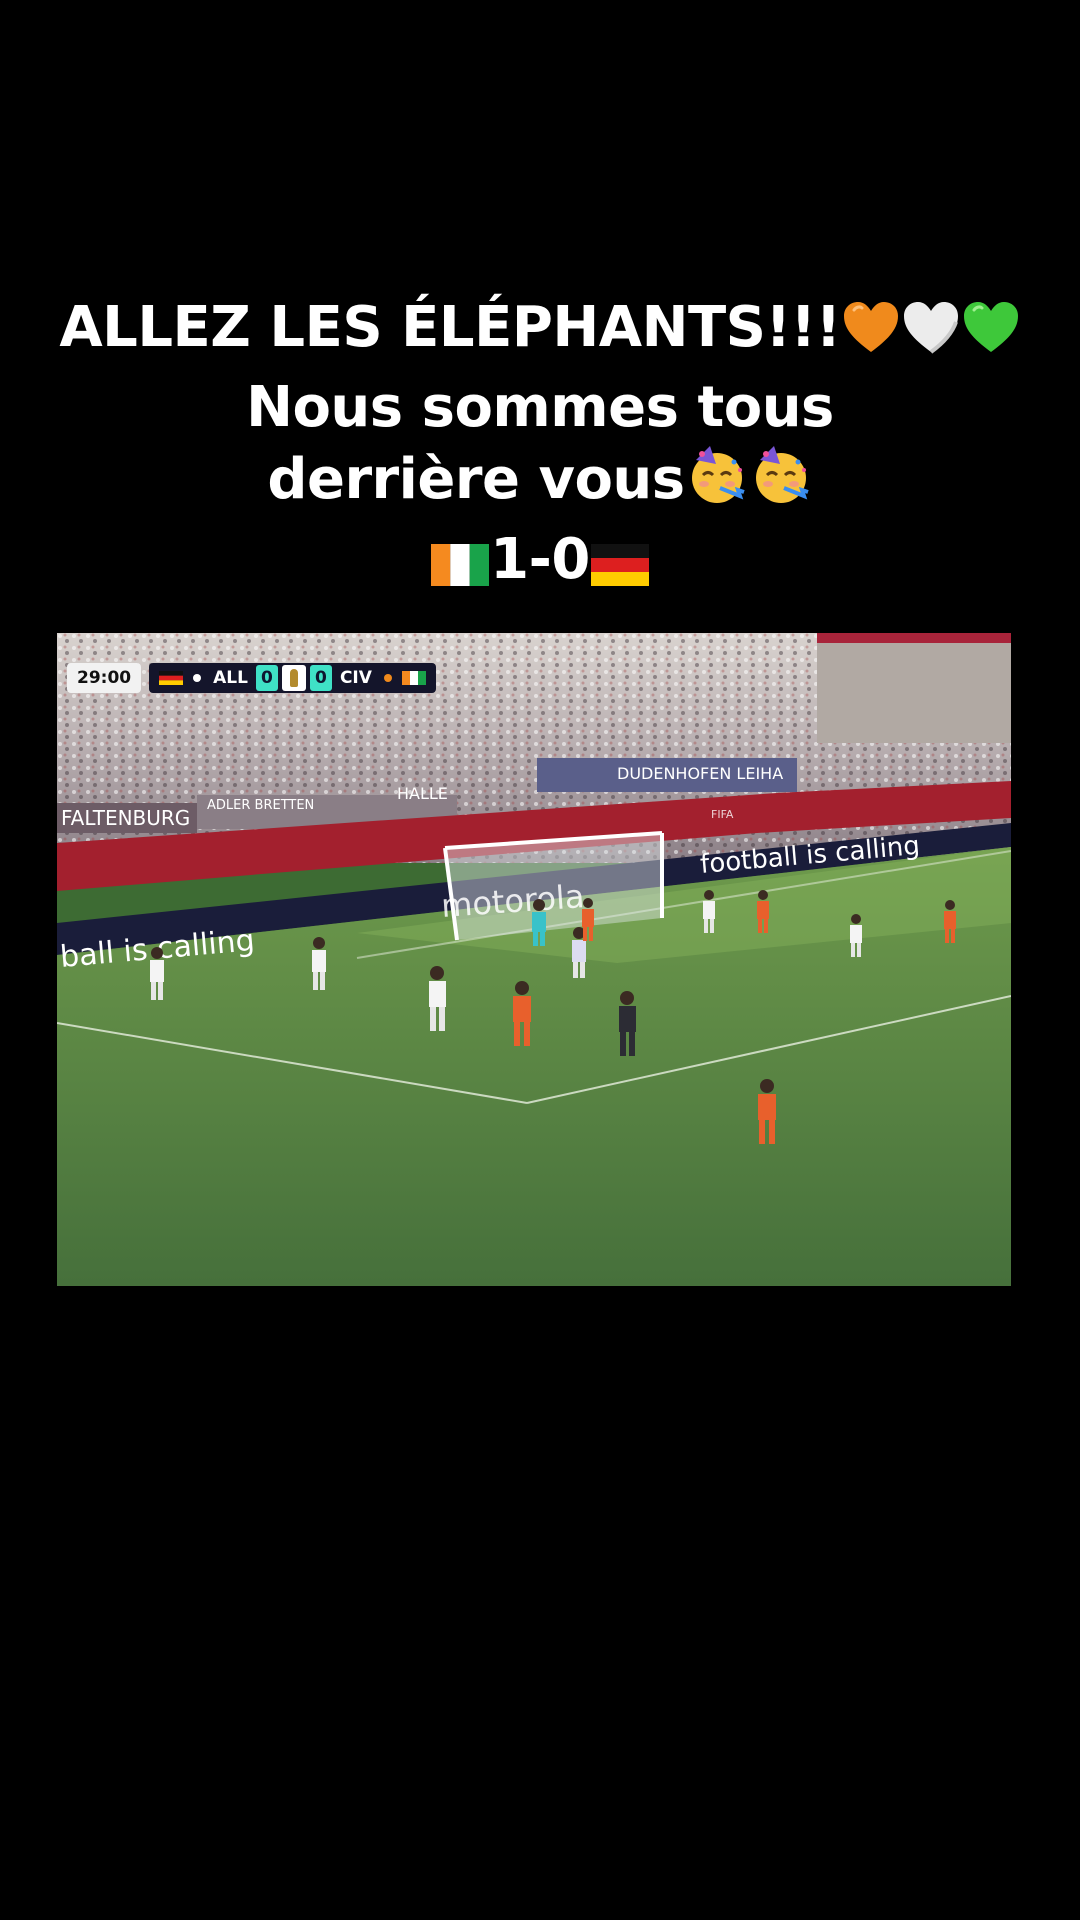 The height and width of the screenshot is (1920, 1080). I want to click on caption-score-text: 1-0, so click(540, 559).